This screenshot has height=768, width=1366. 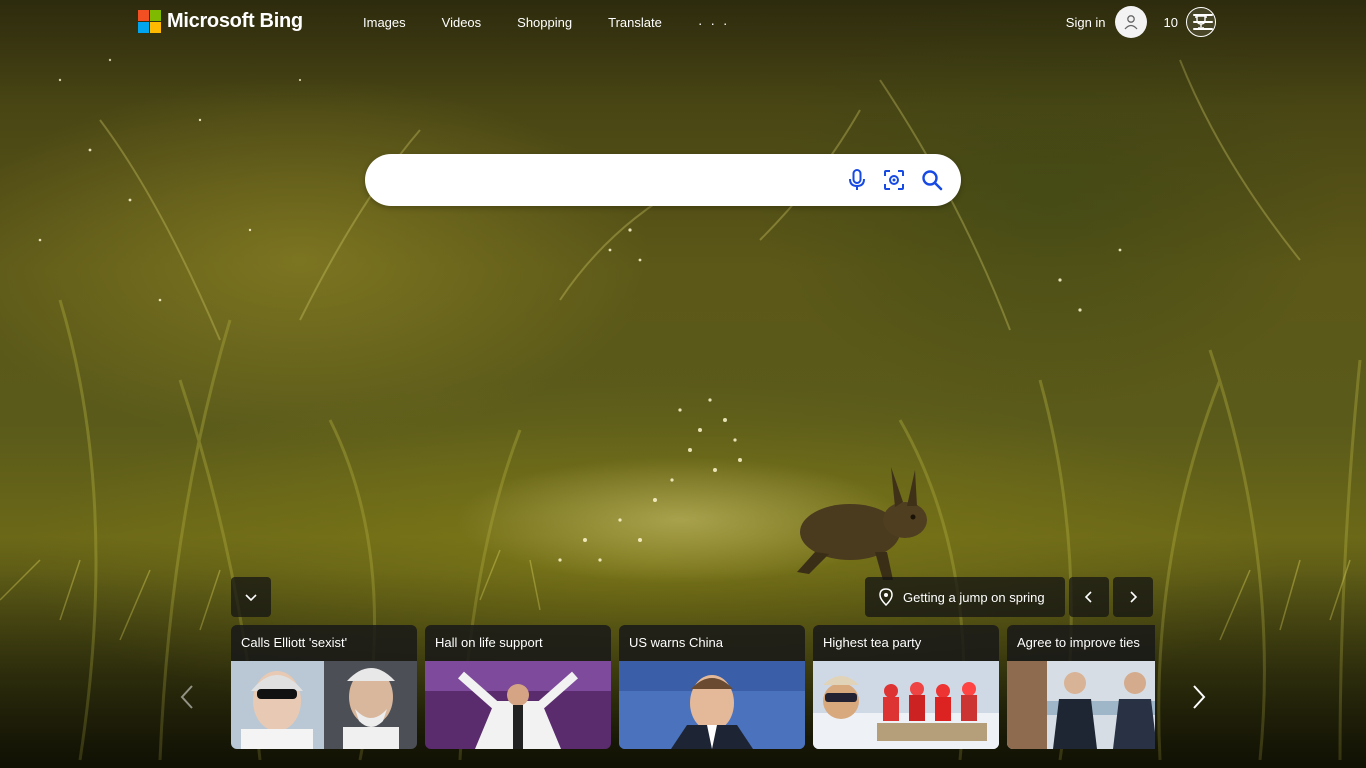 What do you see at coordinates (1078, 642) in the screenshot?
I see `news-card-title: Agree to improve ties` at bounding box center [1078, 642].